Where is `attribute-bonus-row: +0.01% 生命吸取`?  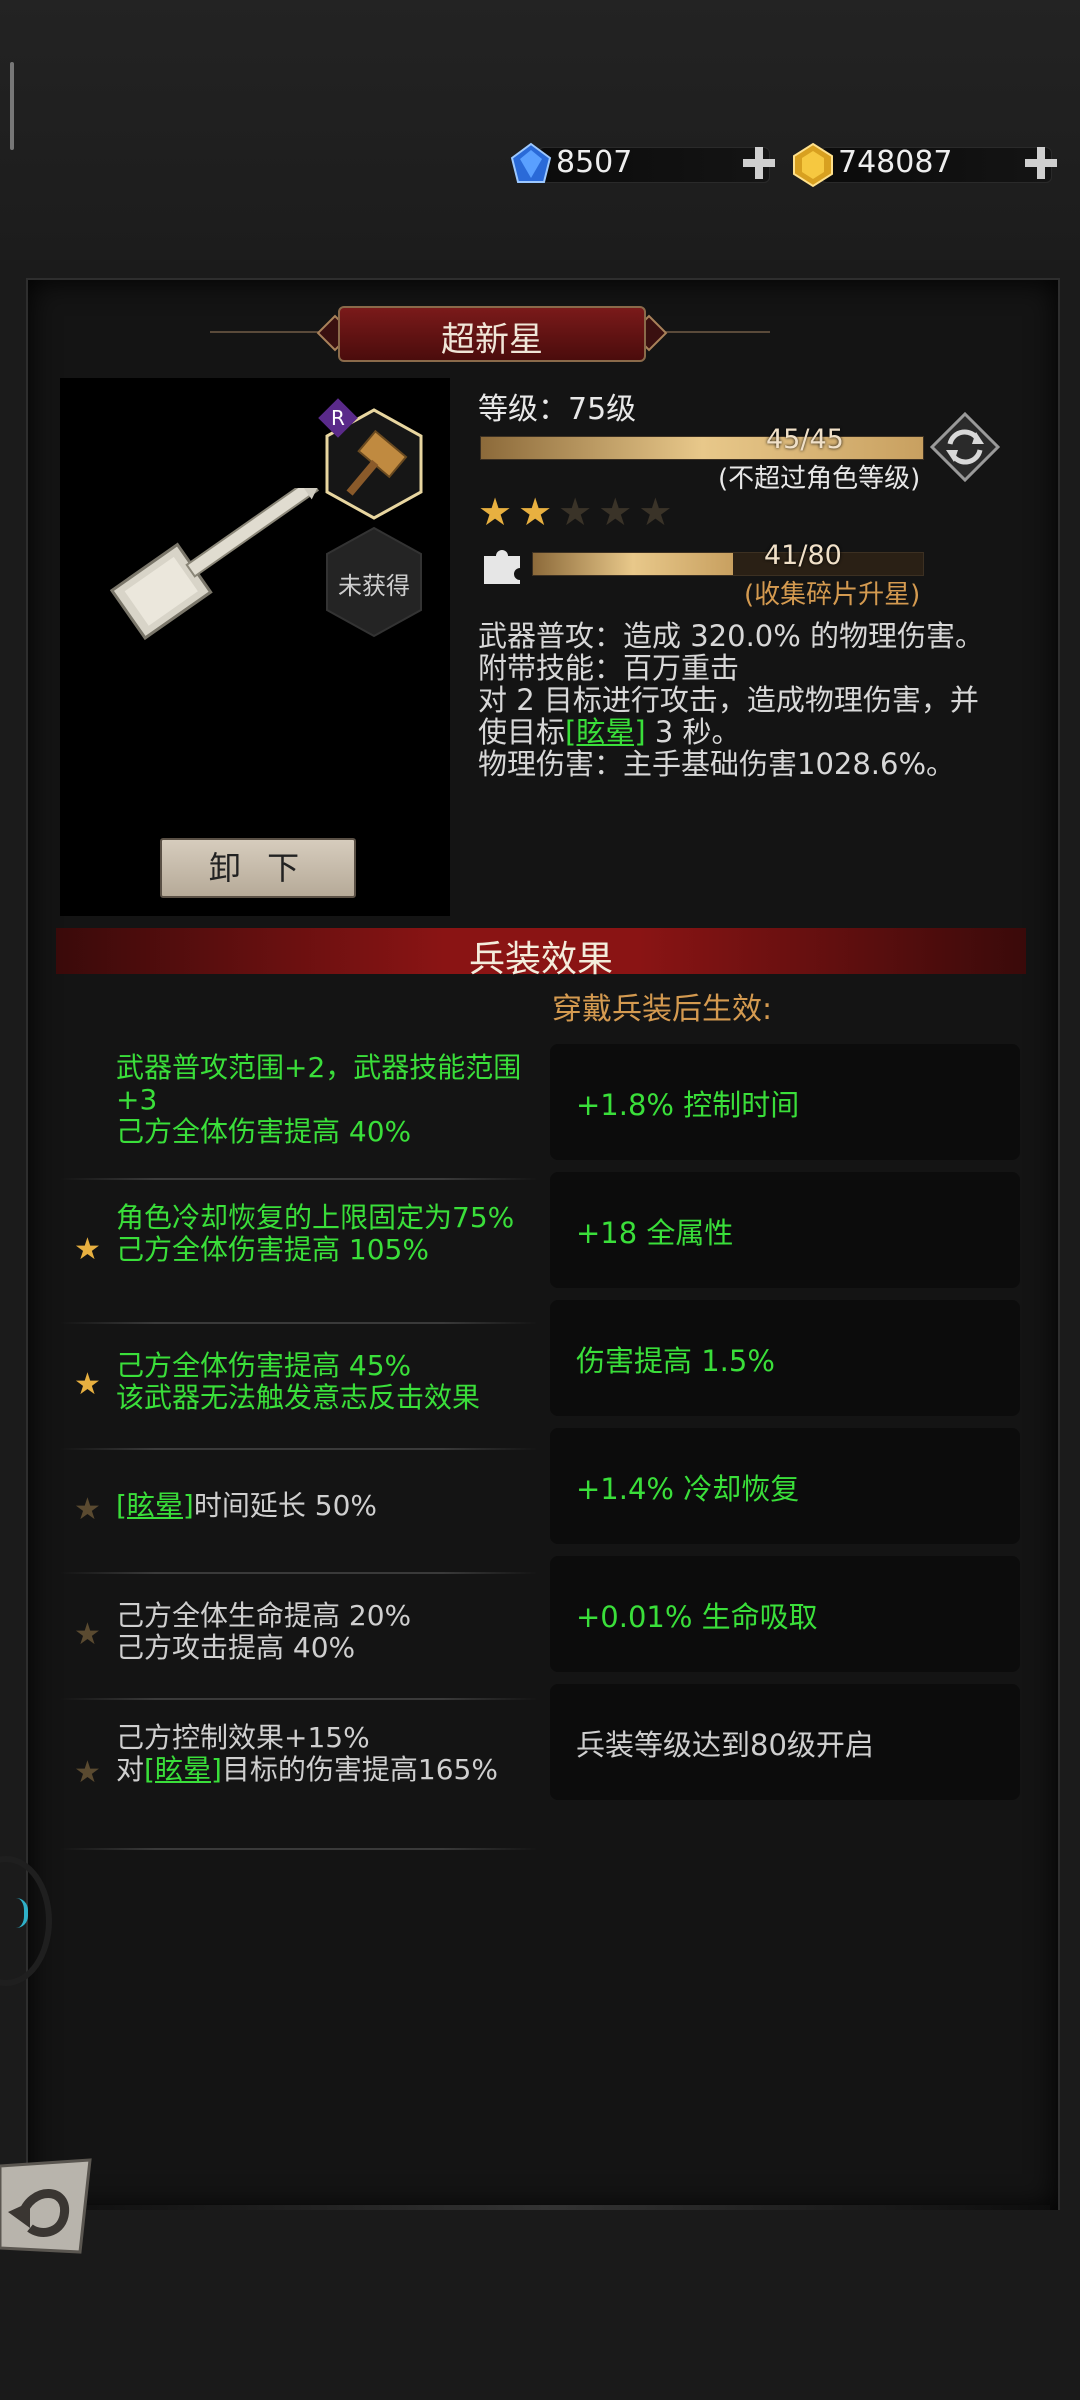
attribute-bonus-row: +0.01% 生命吸取 is located at coordinates (785, 1614).